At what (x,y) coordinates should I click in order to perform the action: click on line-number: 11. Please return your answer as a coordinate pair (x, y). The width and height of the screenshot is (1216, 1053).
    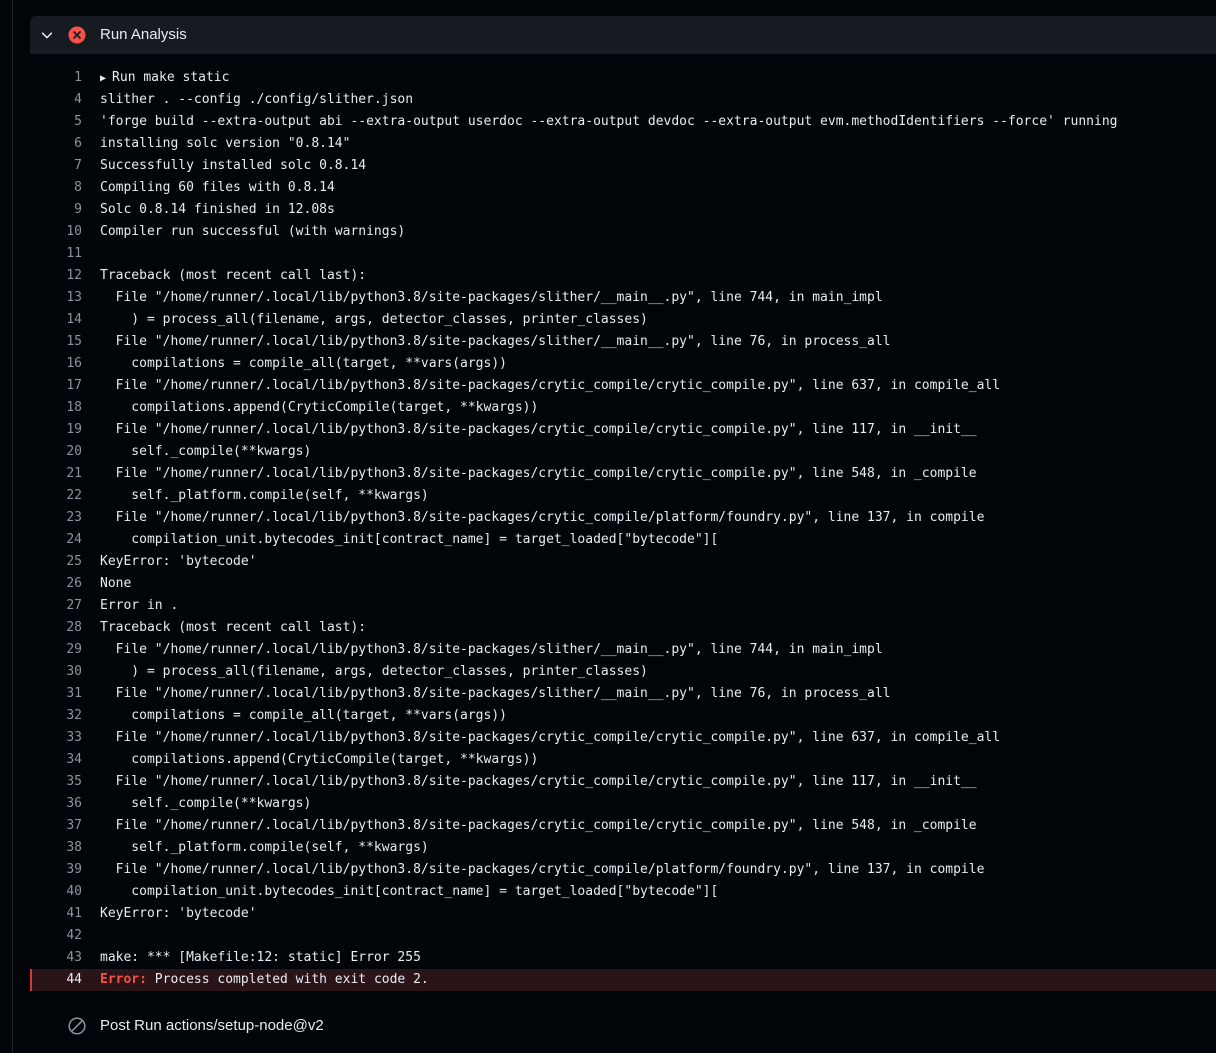
    Looking at the image, I should click on (56, 254).